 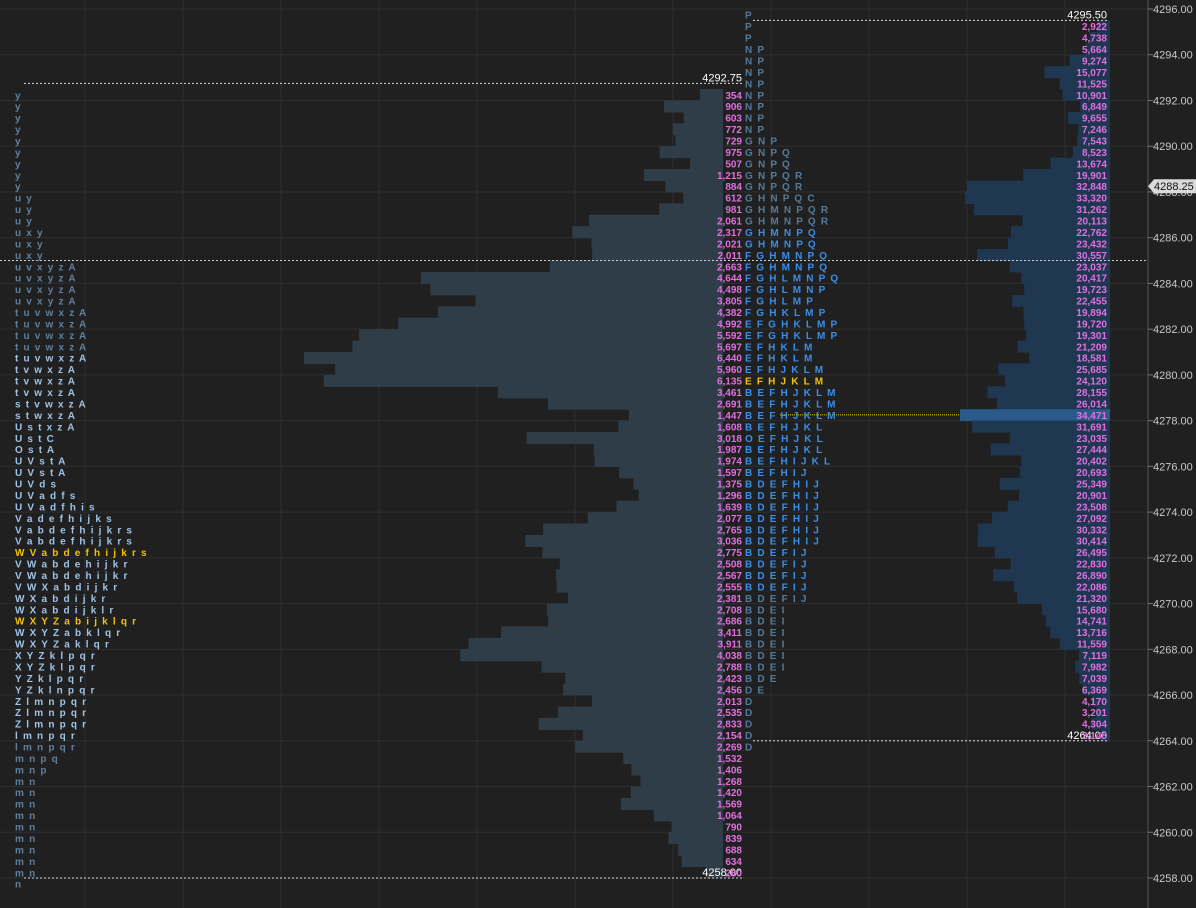 What do you see at coordinates (1173, 788) in the screenshot?
I see `axis-tick-label: 4262.00` at bounding box center [1173, 788].